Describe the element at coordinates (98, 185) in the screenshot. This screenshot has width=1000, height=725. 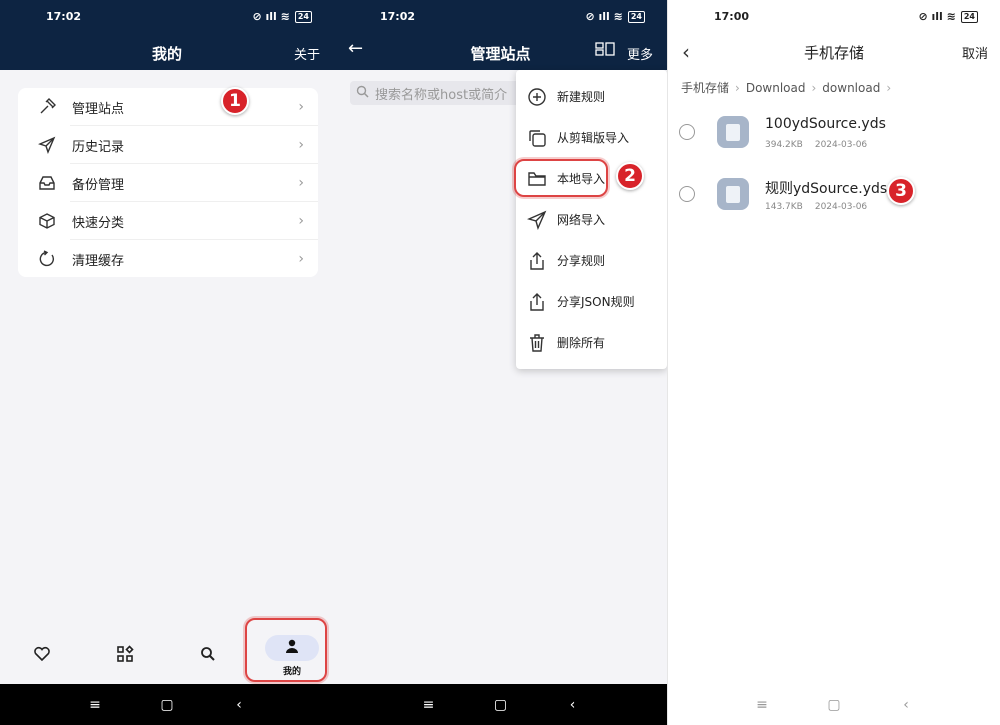
I see `menu-item-label: 备份管理` at that location.